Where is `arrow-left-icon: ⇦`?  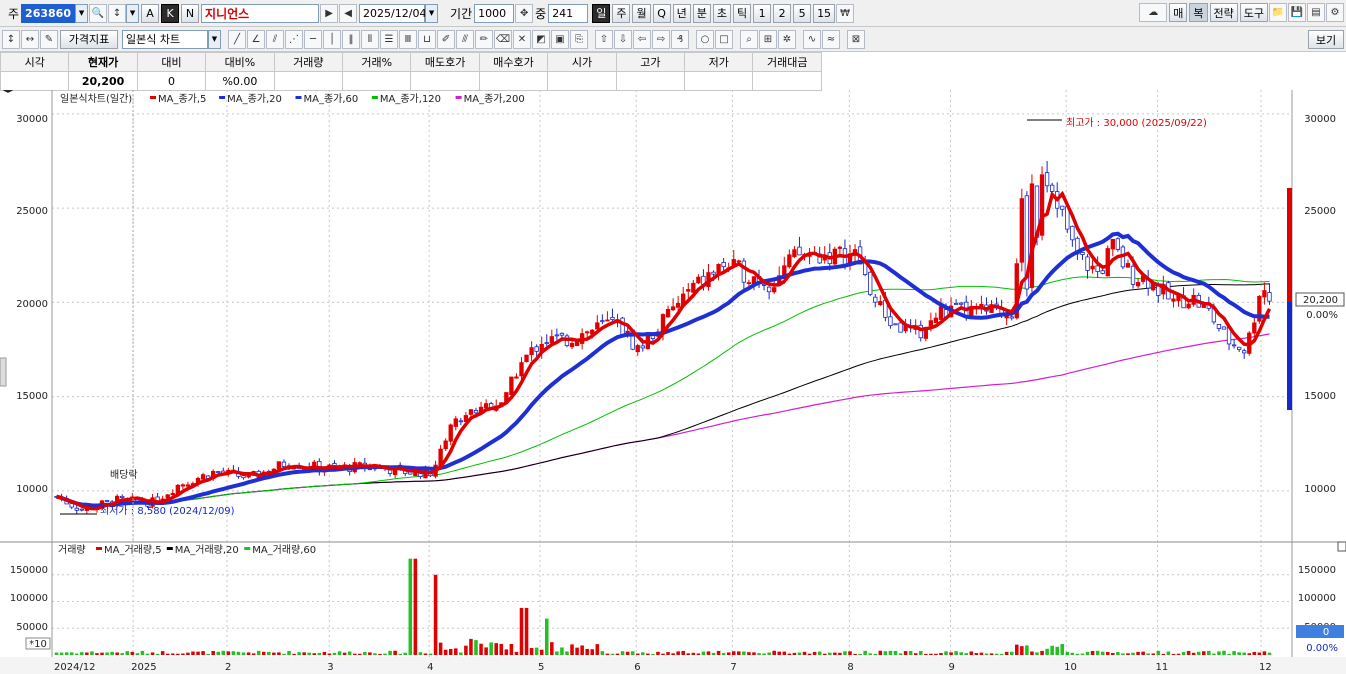
arrow-left-icon: ⇦ is located at coordinates (642, 39).